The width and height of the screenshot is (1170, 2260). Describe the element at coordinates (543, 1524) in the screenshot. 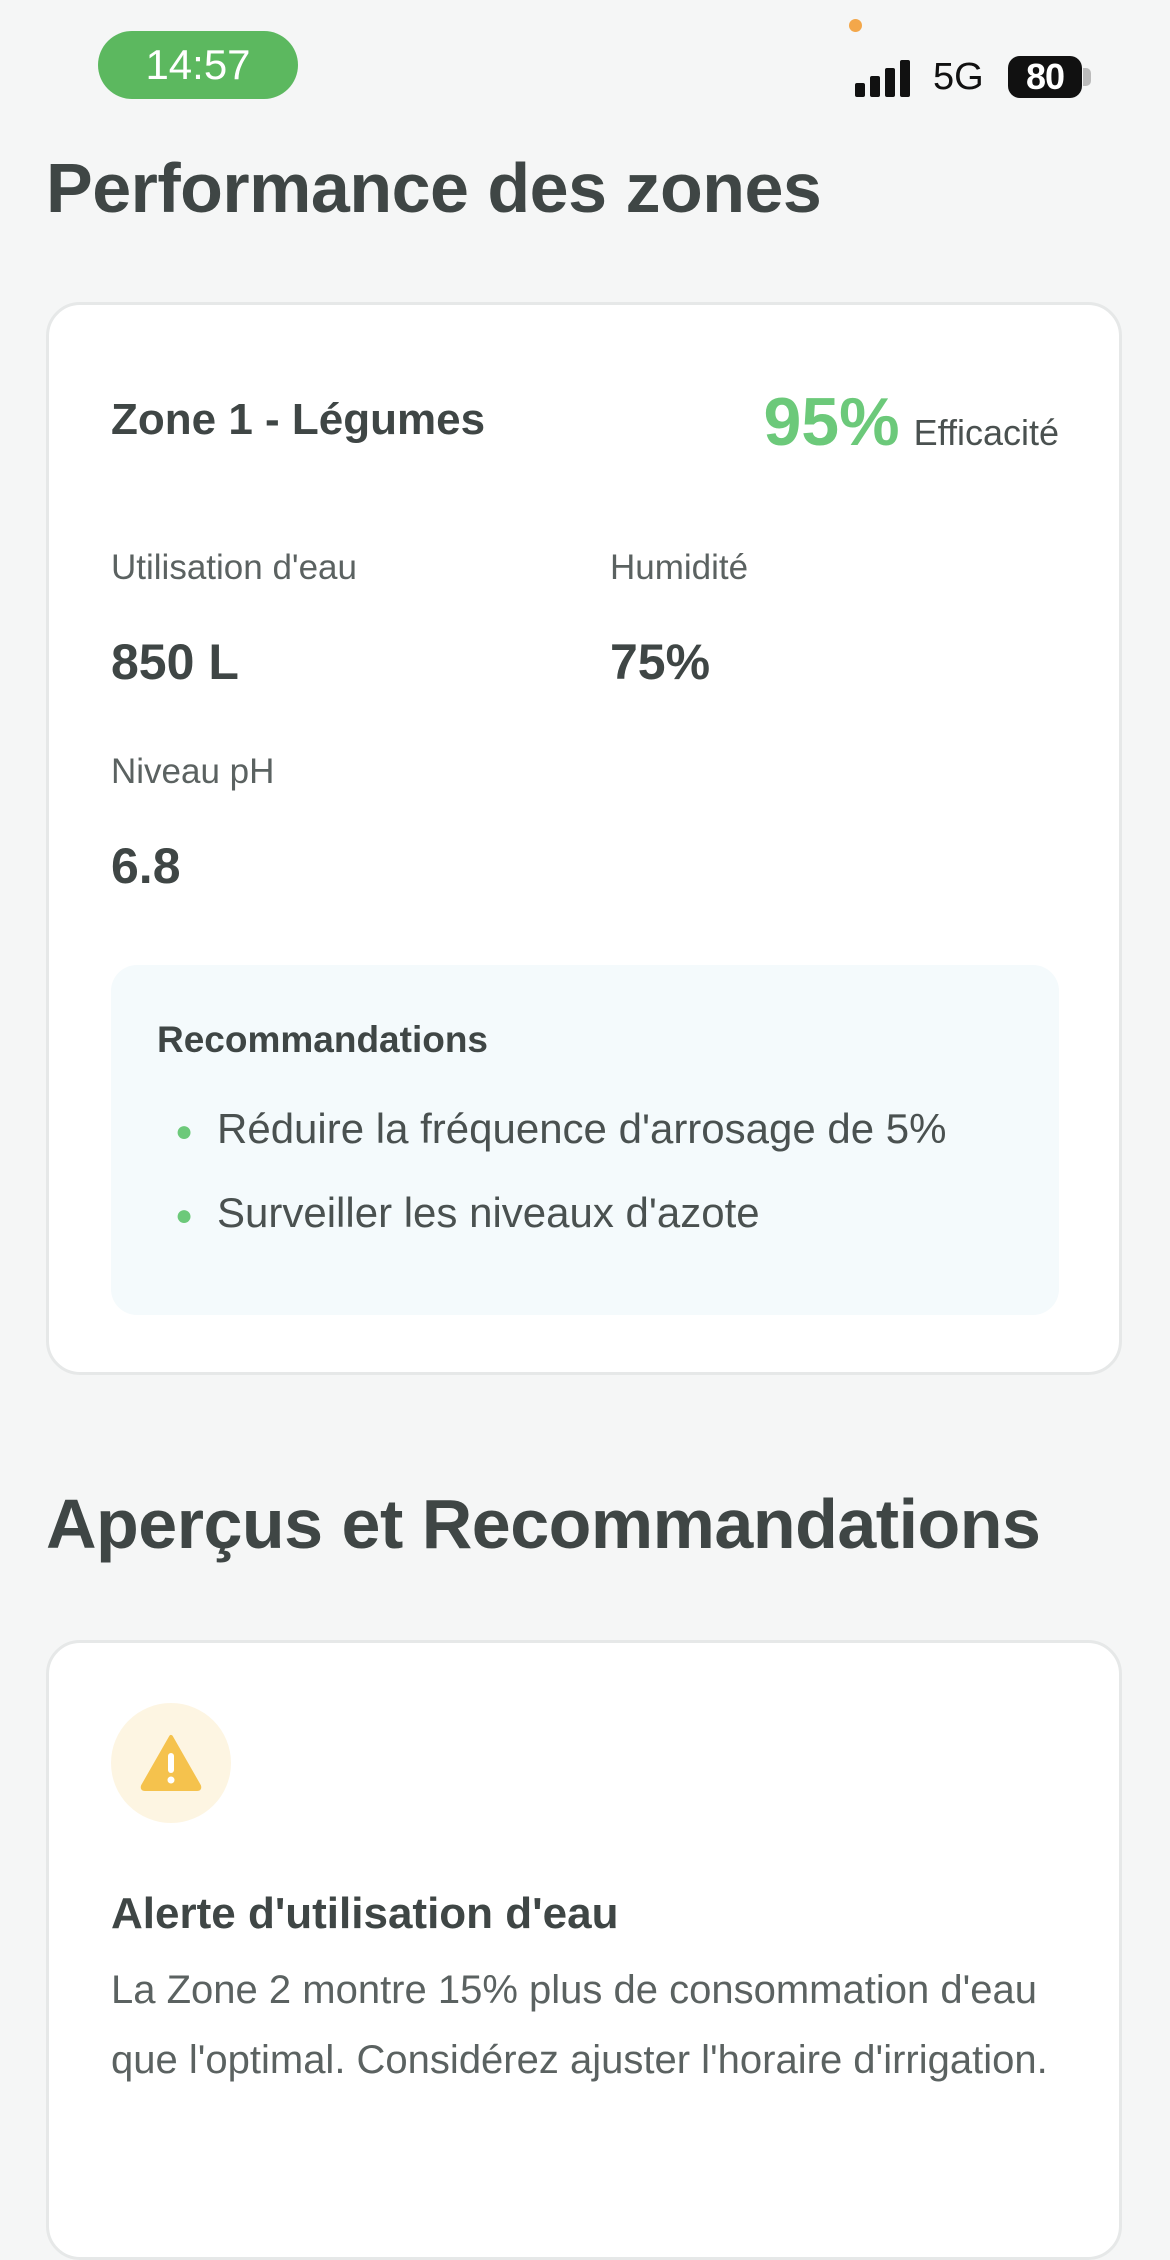

I see `insights-section-title: Aperçus et Recommandations` at that location.